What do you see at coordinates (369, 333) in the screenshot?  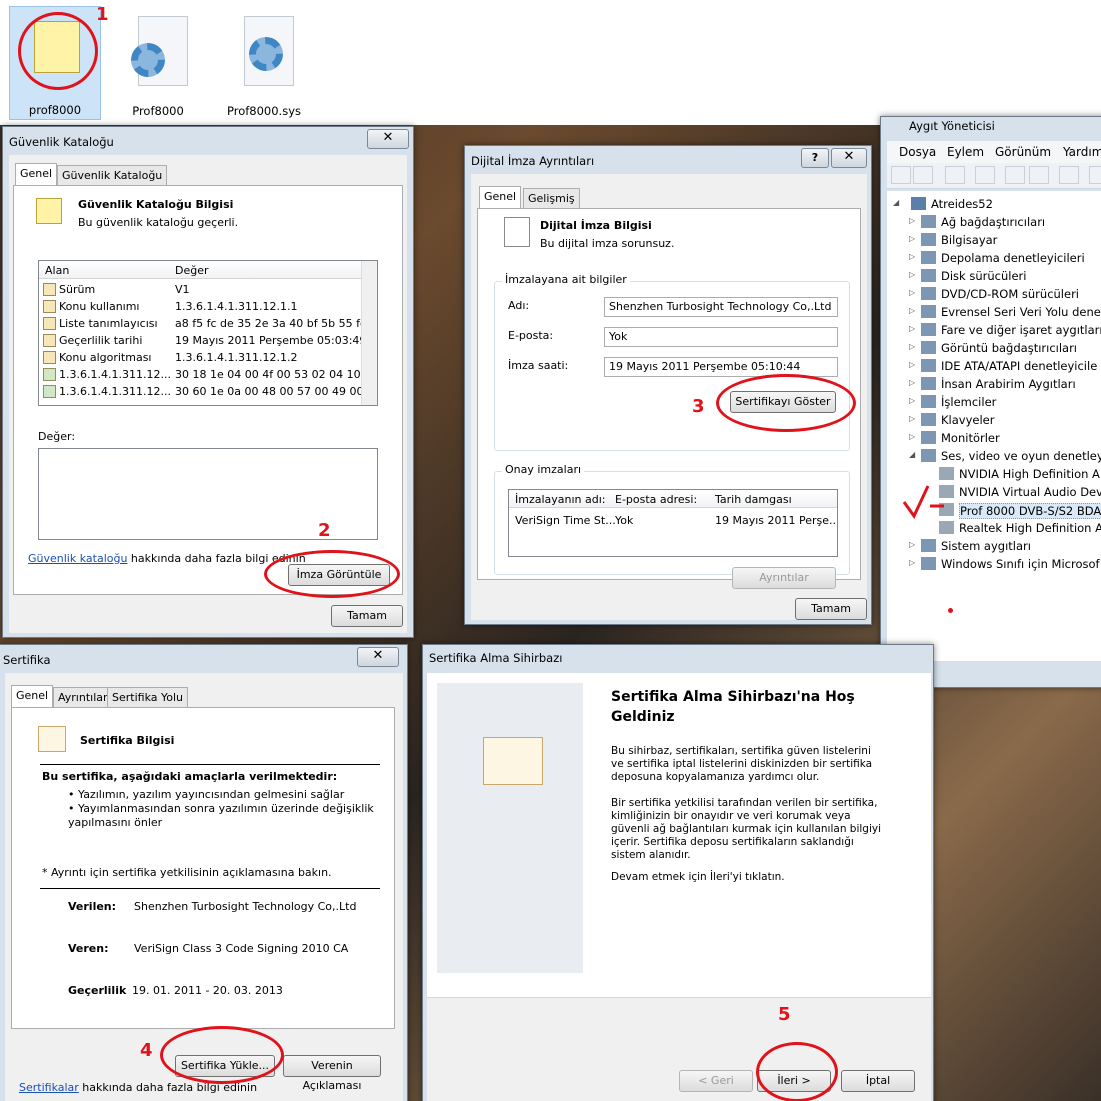 I see `list-scrollbar` at bounding box center [369, 333].